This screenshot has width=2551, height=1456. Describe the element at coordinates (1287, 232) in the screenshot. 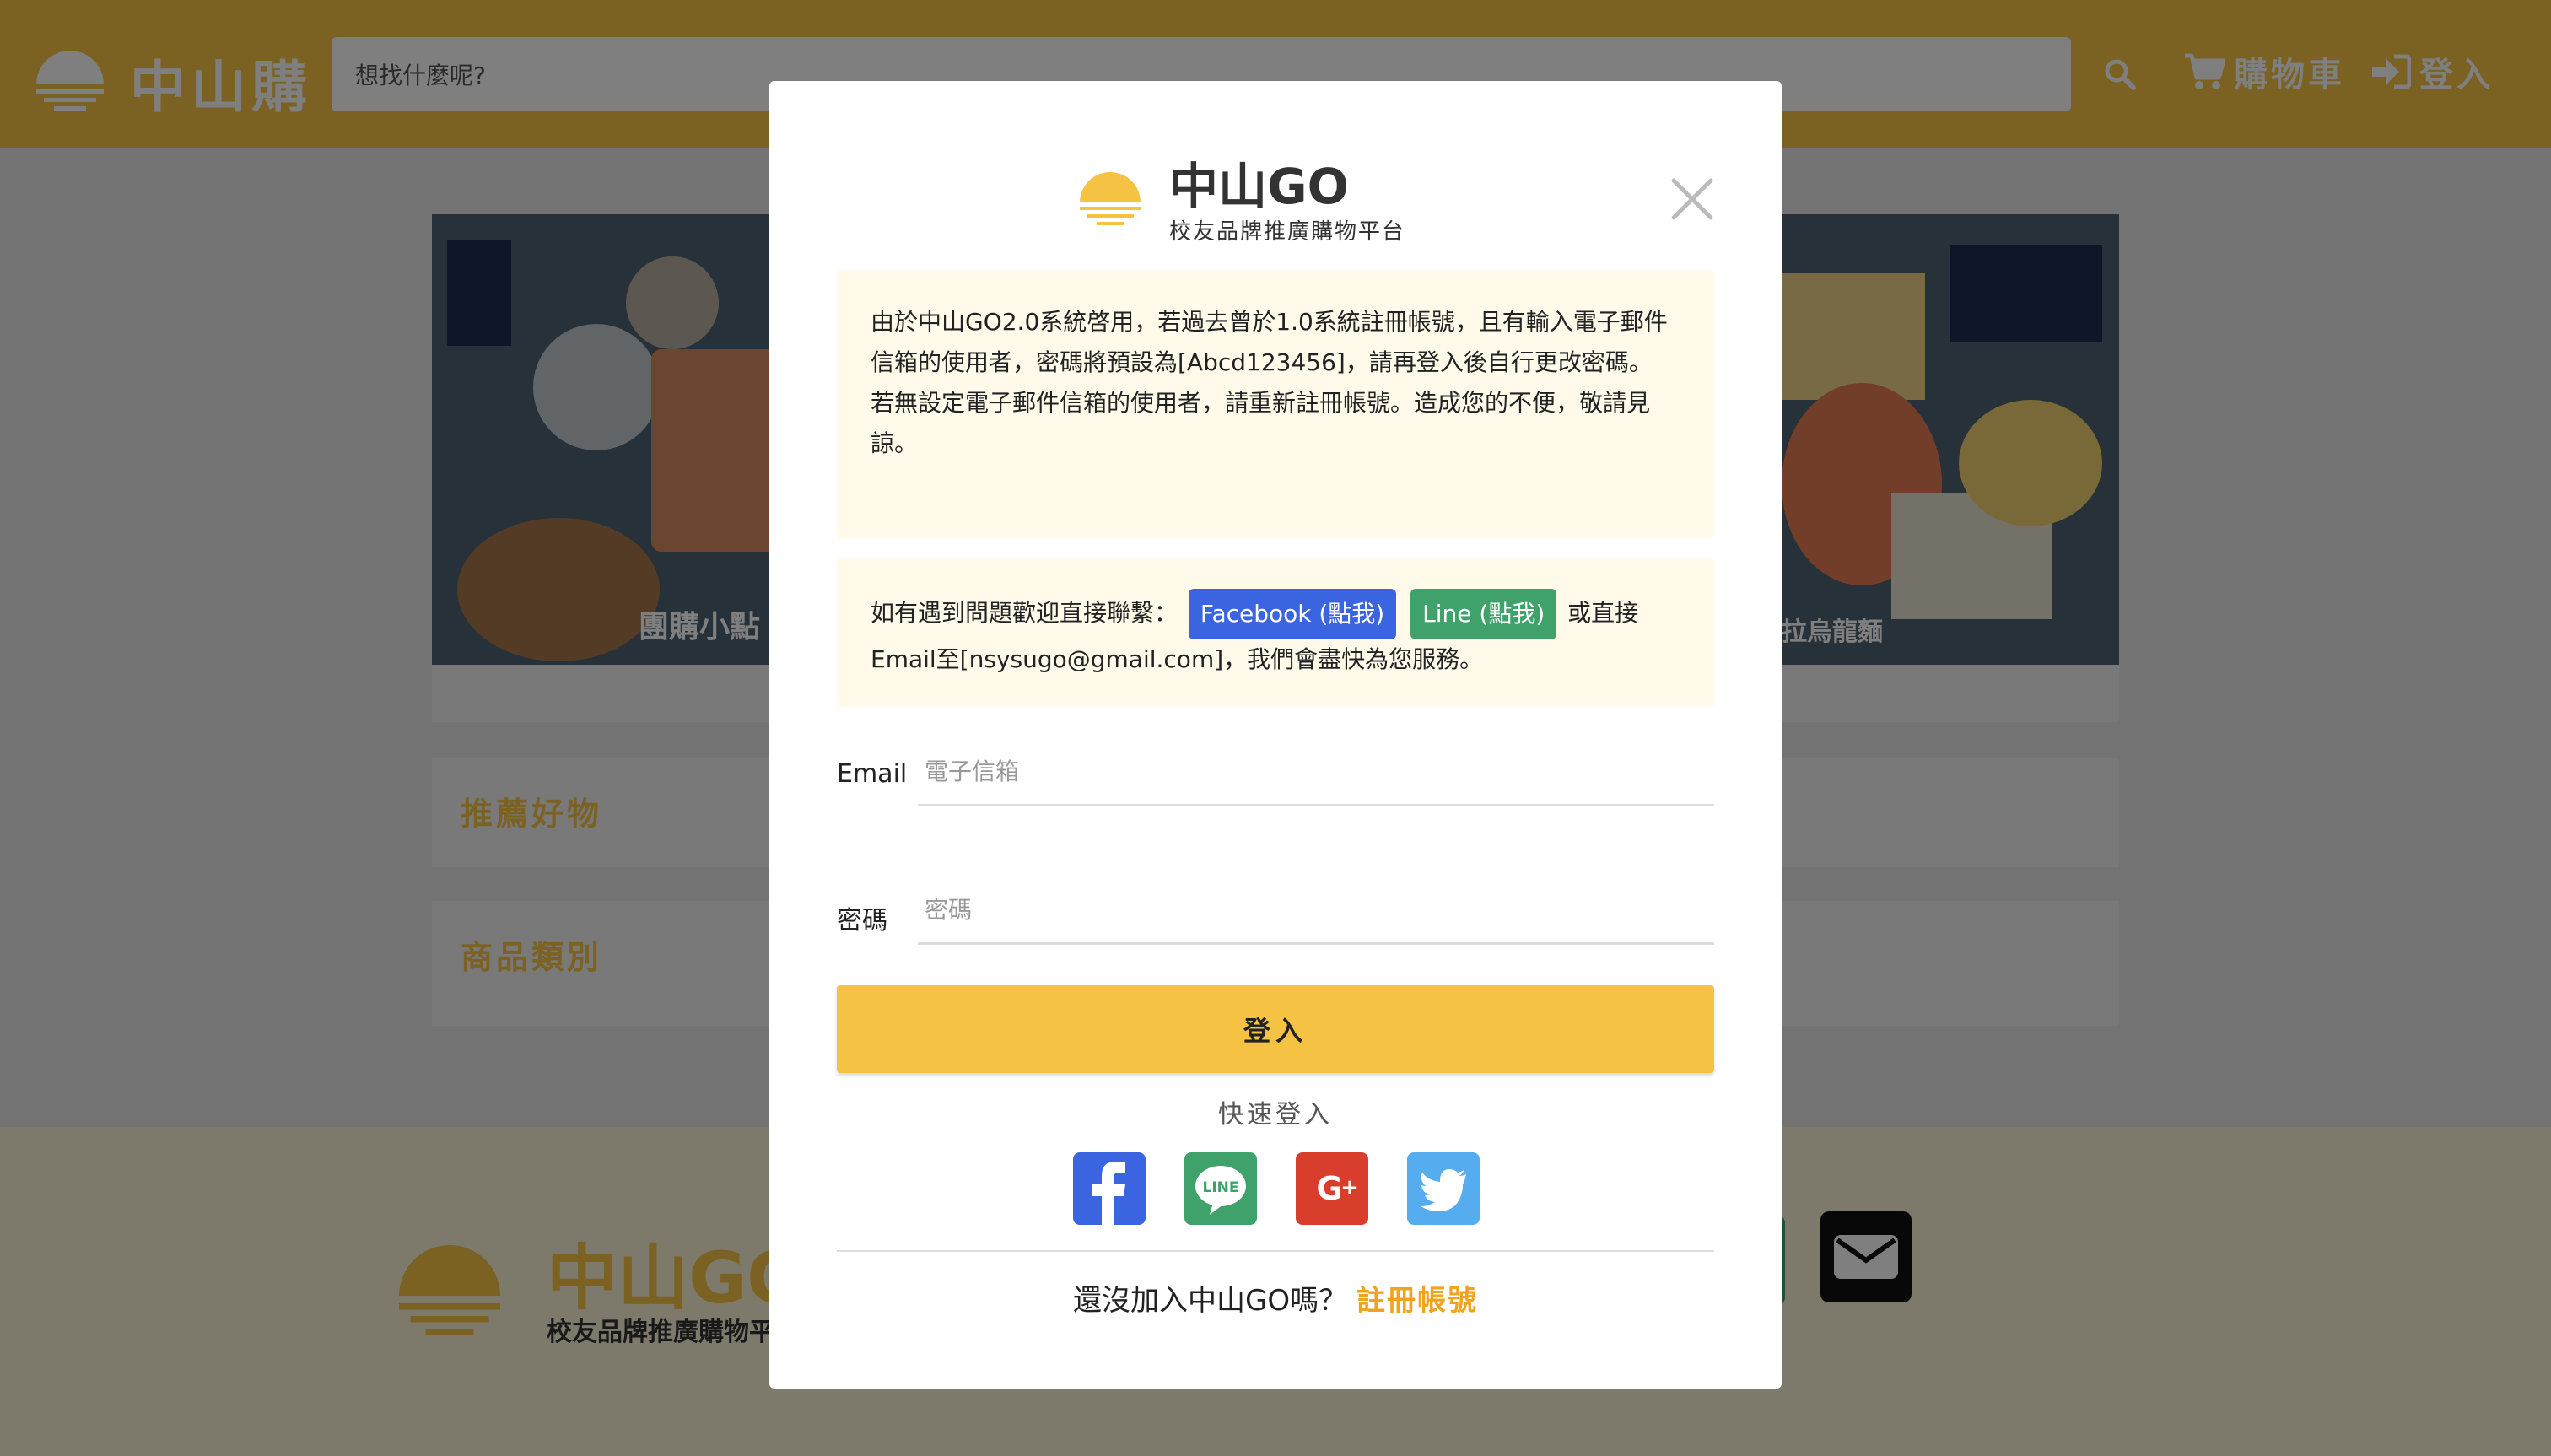

I see `modal-subtitle: 校友品牌推廣購物平台` at that location.